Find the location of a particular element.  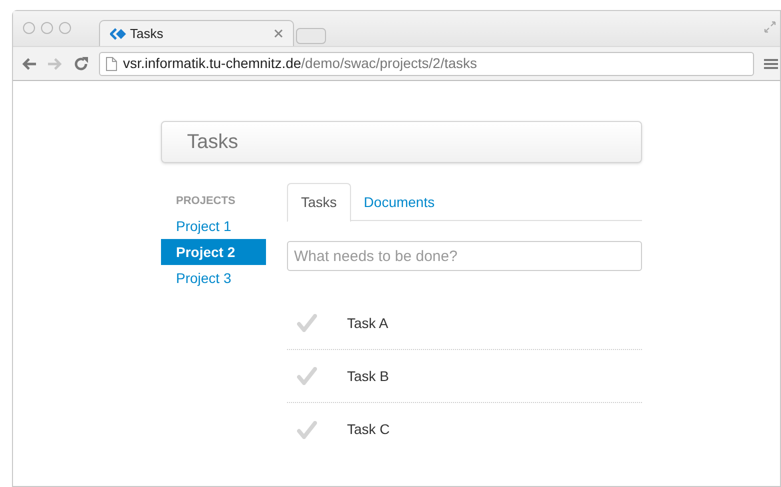

page-icon is located at coordinates (111, 63).